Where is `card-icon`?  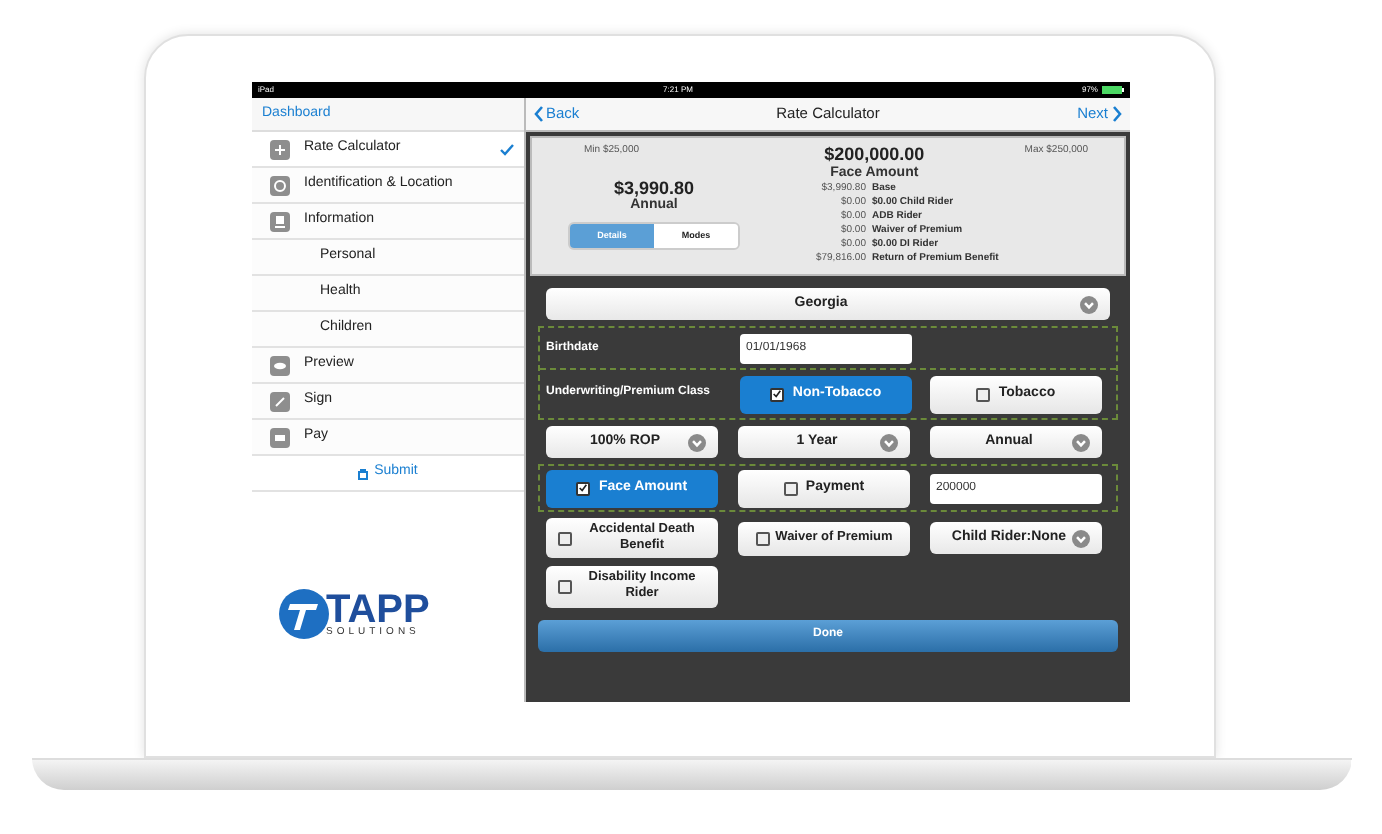
card-icon is located at coordinates (280, 437).